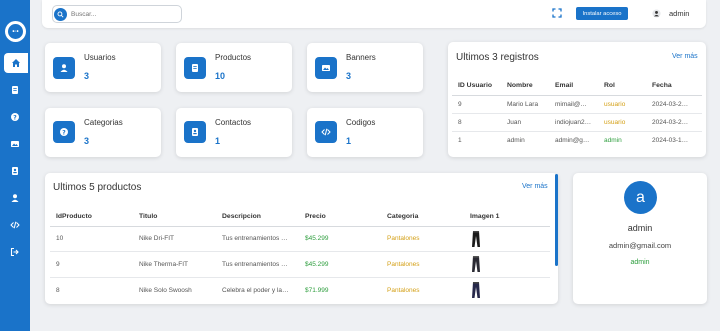 The height and width of the screenshot is (331, 720). I want to click on stat-card-codigos: Codigos 1, so click(365, 132).